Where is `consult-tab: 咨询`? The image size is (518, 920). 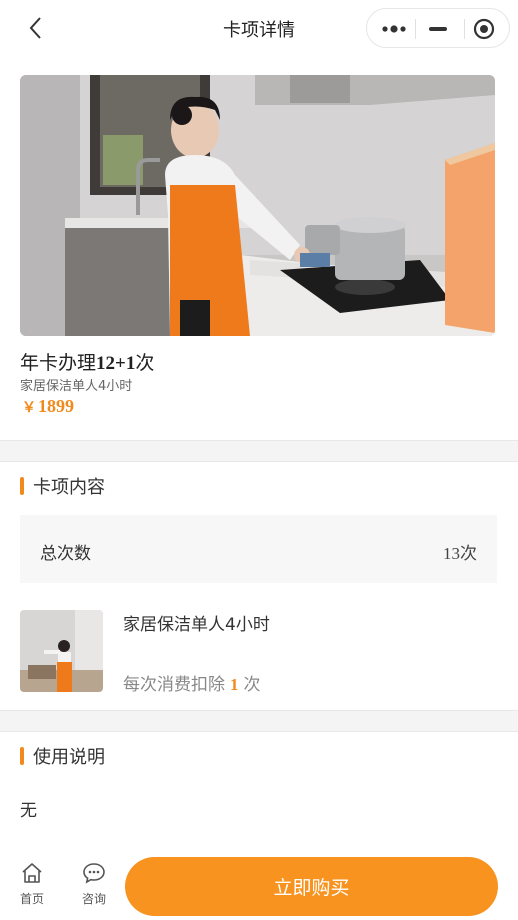 consult-tab: 咨询 is located at coordinates (94, 884).